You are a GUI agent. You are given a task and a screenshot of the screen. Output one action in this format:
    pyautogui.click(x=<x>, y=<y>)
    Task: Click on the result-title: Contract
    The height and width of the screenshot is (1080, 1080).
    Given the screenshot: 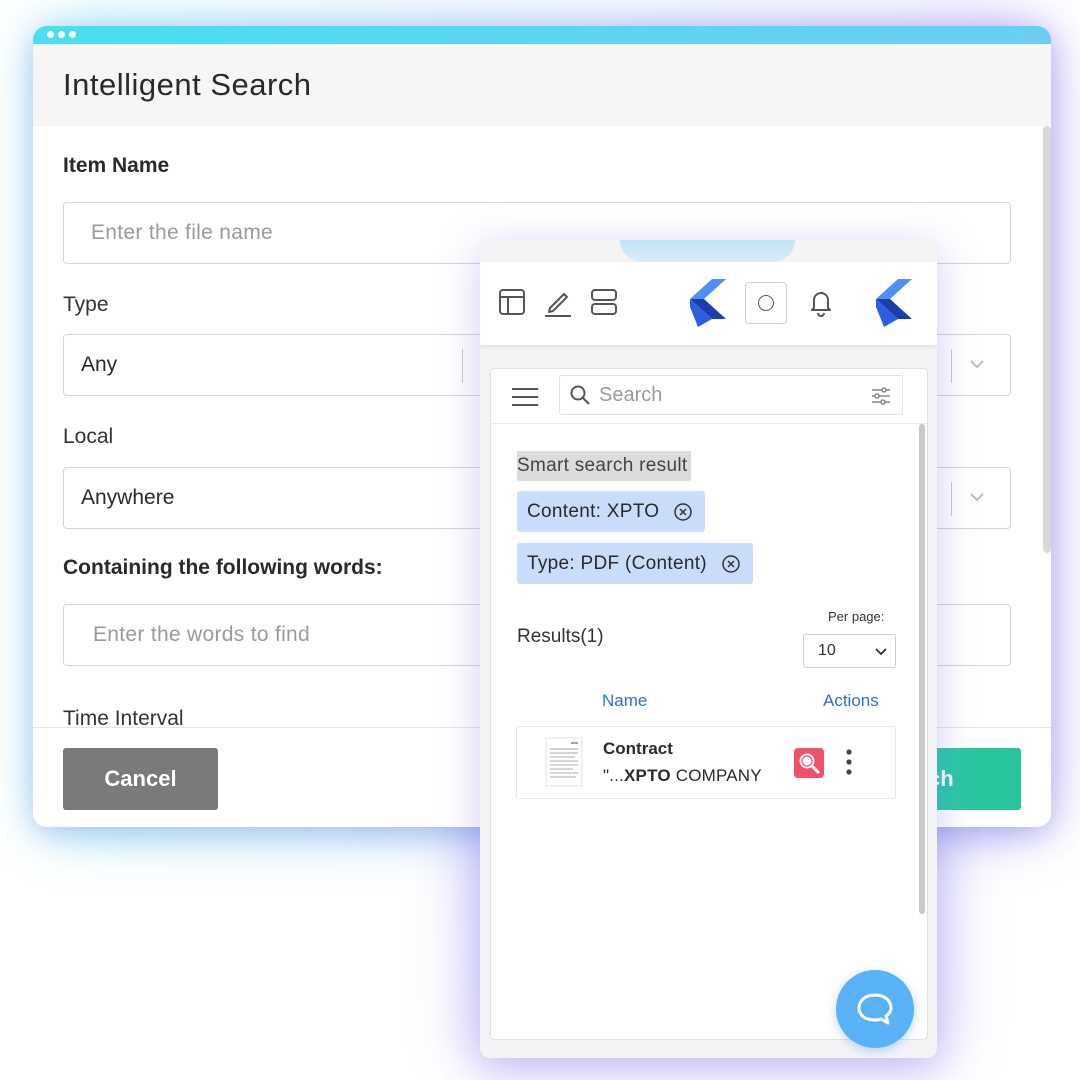 What is the action you would take?
    pyautogui.click(x=638, y=748)
    